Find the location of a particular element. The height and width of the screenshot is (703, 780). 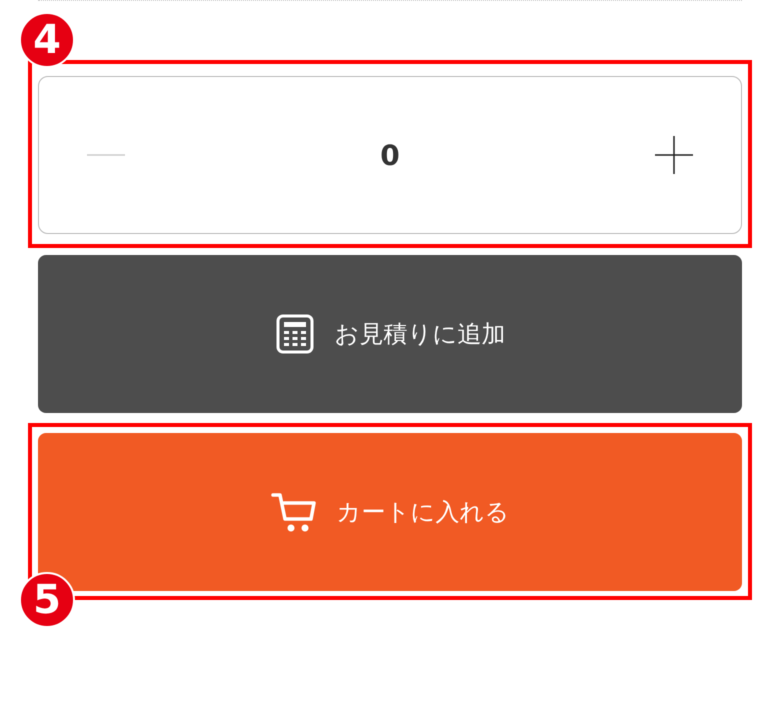

plus-icon is located at coordinates (673, 155).